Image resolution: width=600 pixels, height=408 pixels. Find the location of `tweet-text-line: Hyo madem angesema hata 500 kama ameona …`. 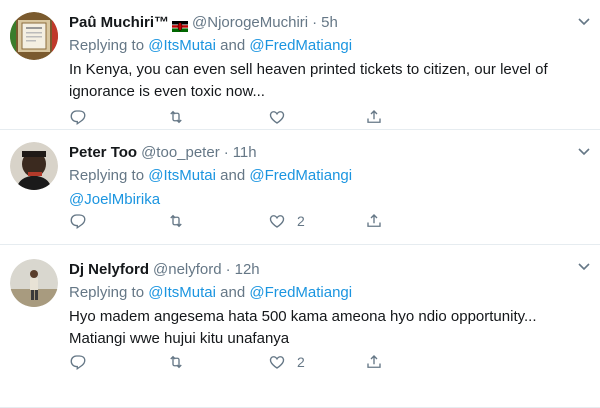

tweet-text-line: Hyo madem angesema hata 500 kama ameona … is located at coordinates (303, 316).